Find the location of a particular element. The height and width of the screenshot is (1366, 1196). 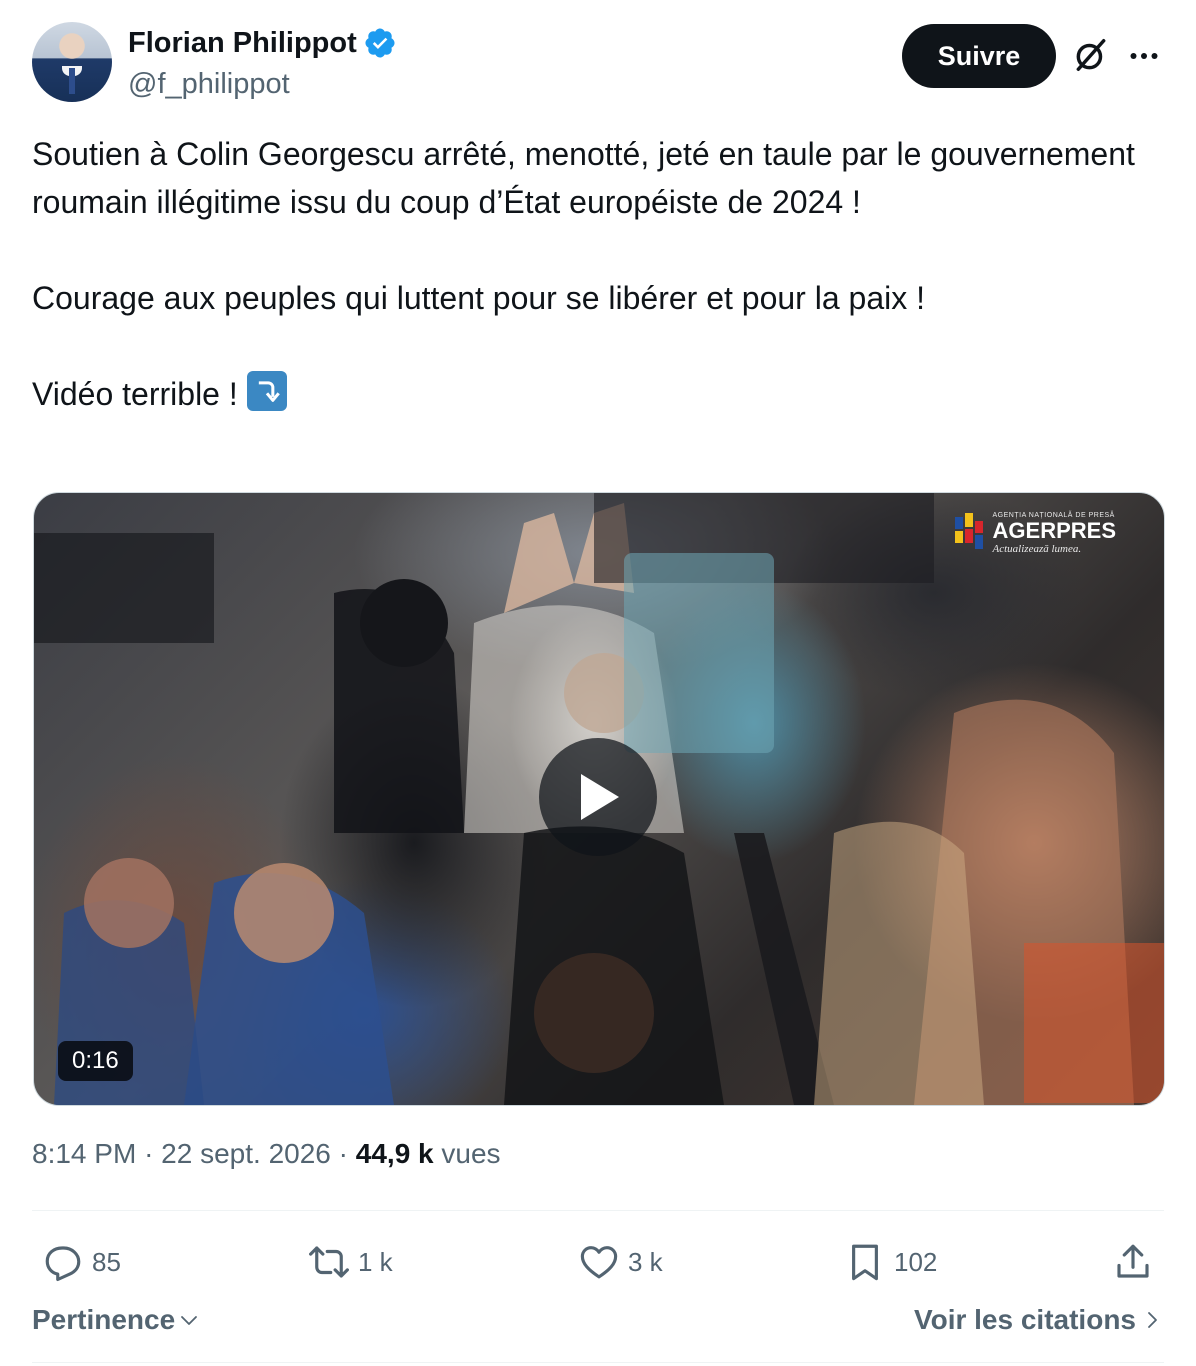

share-button is located at coordinates (1133, 1262).